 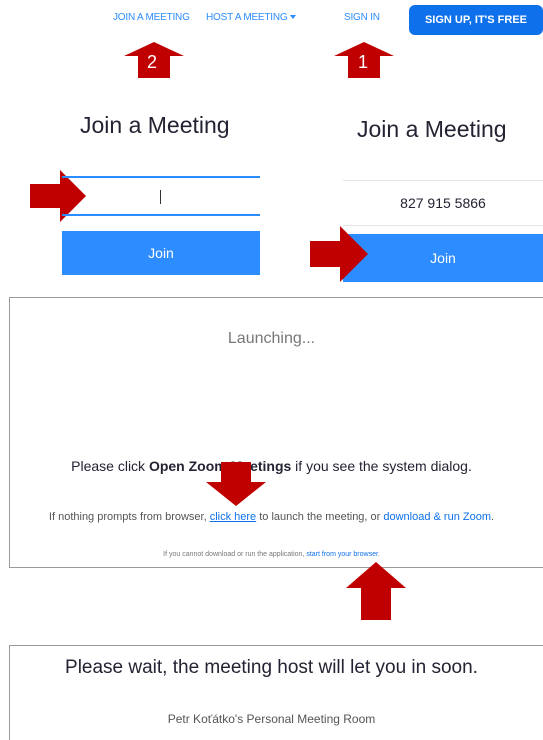 I want to click on nav-host-meeting: HOST A MEETING, so click(x=251, y=17).